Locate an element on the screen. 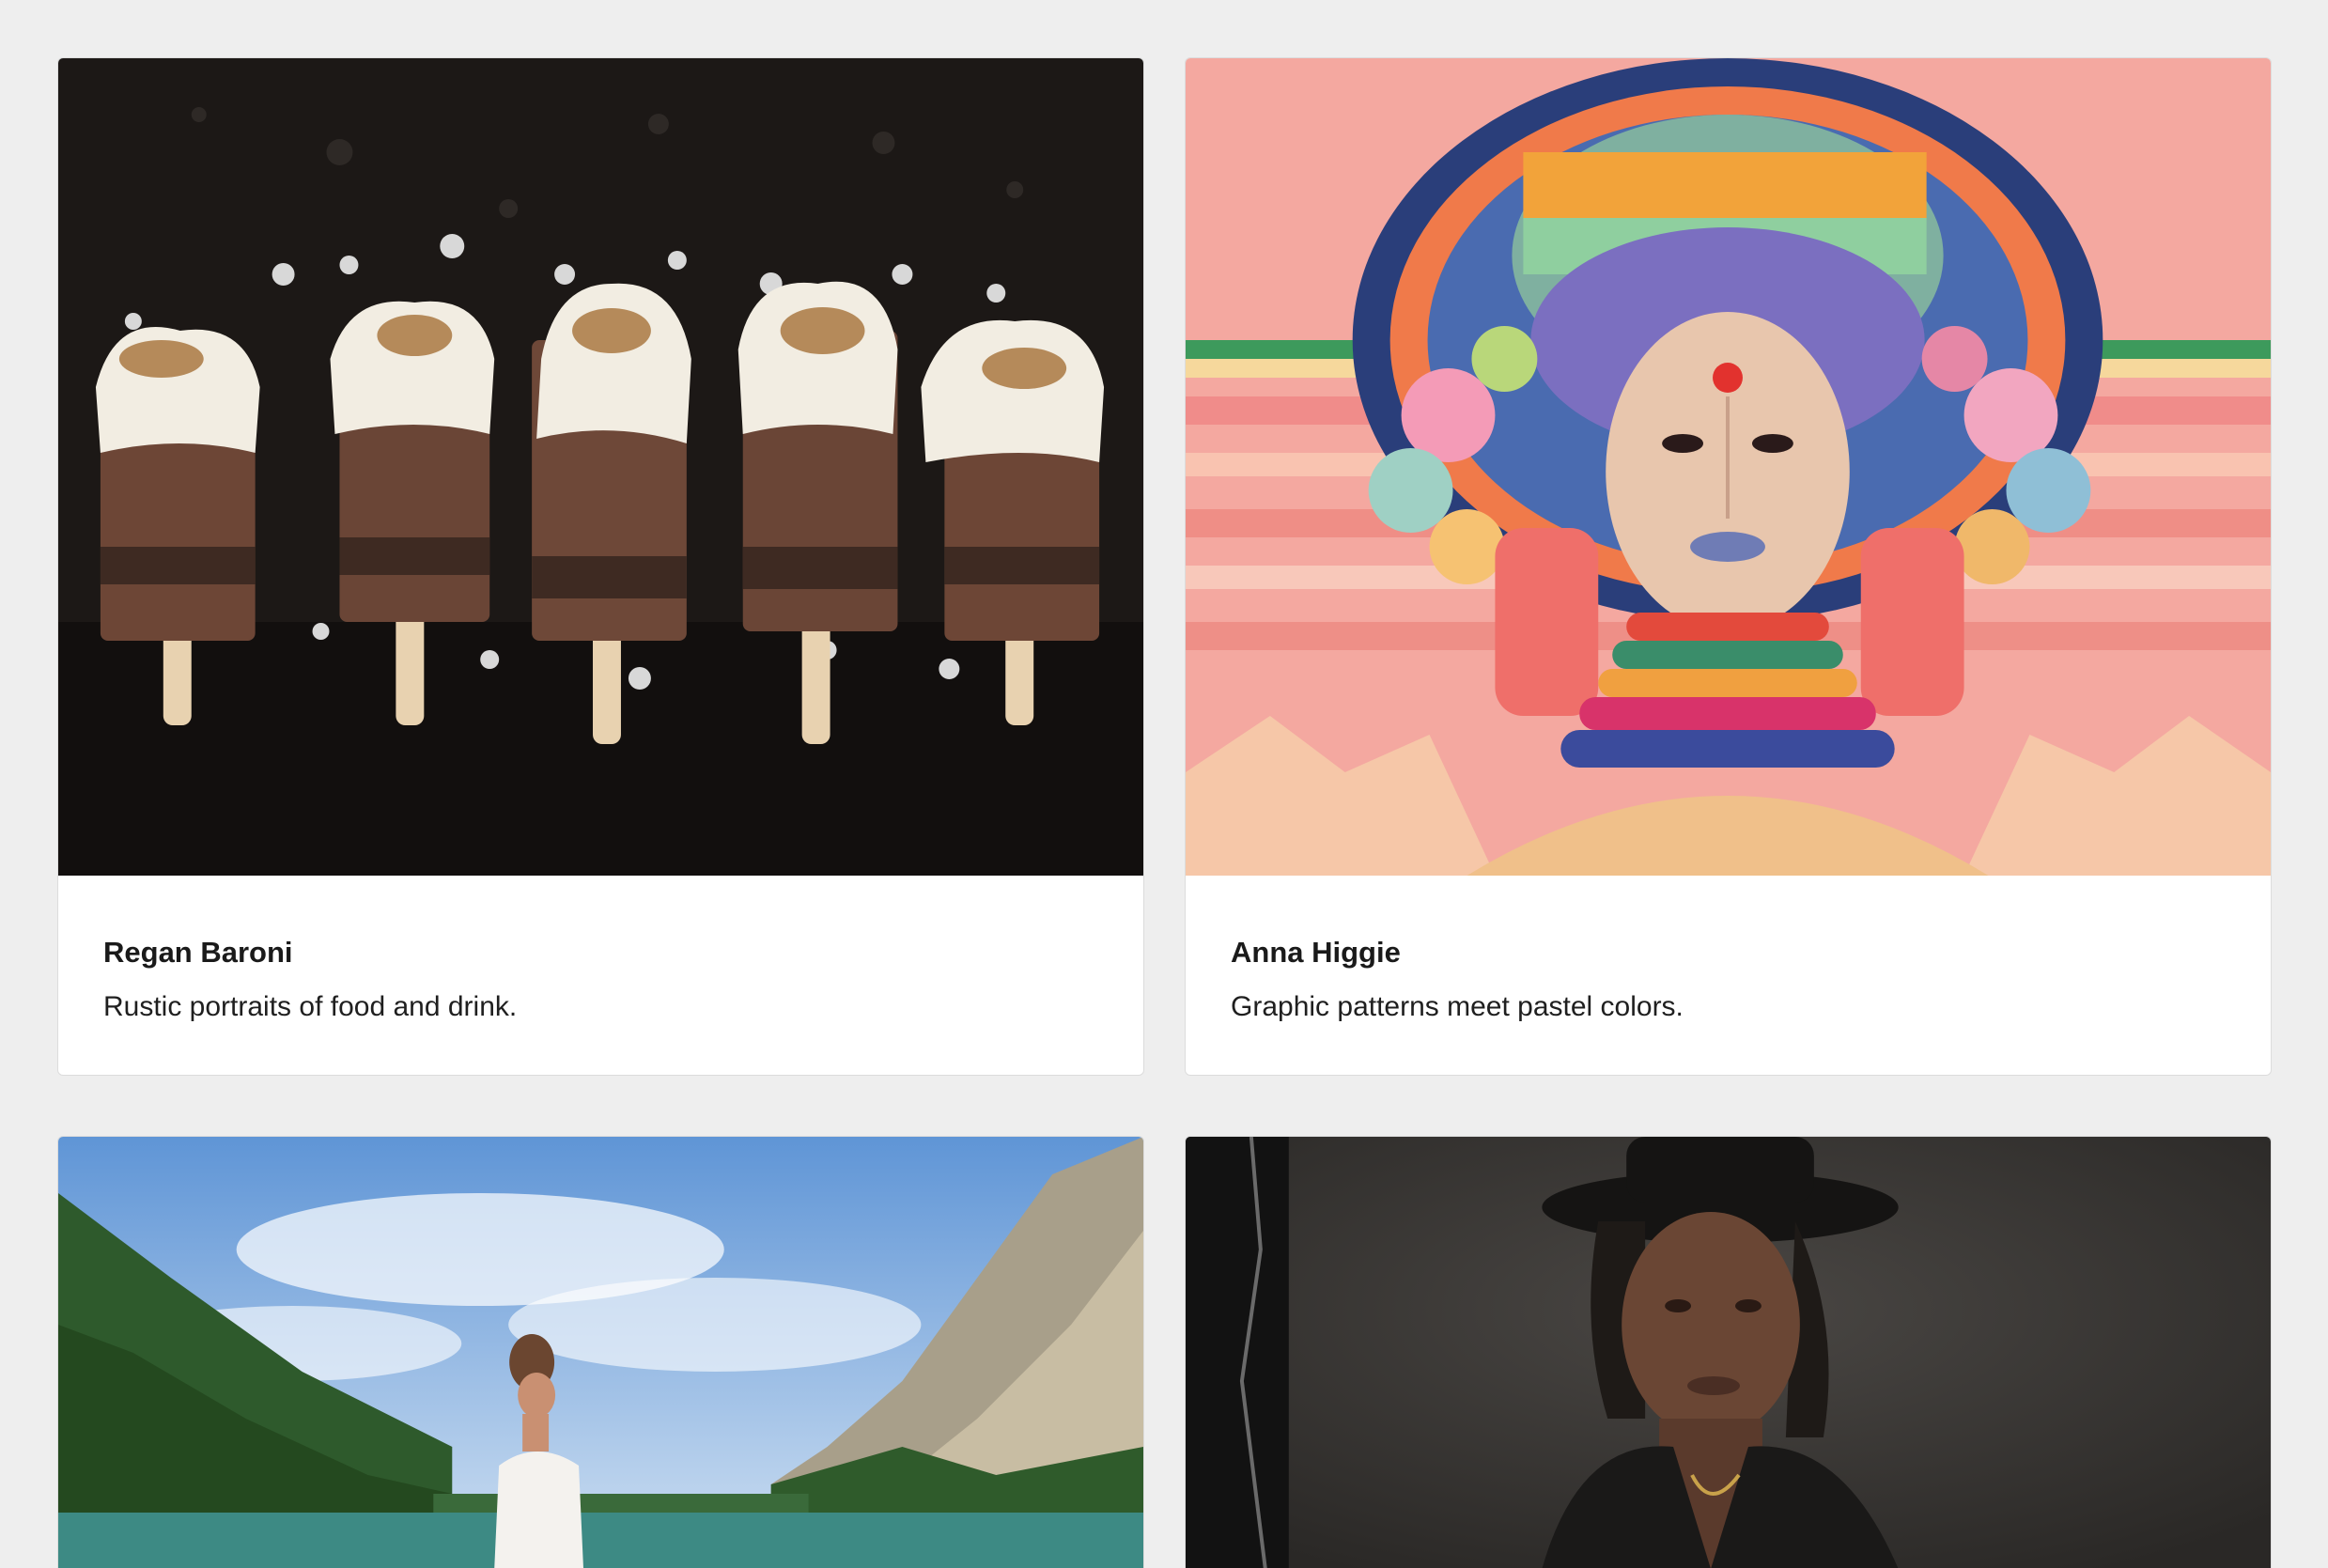 Image resolution: width=2328 pixels, height=1568 pixels. artist-description: Graphic patterns meet pastel colors. is located at coordinates (1457, 1006).